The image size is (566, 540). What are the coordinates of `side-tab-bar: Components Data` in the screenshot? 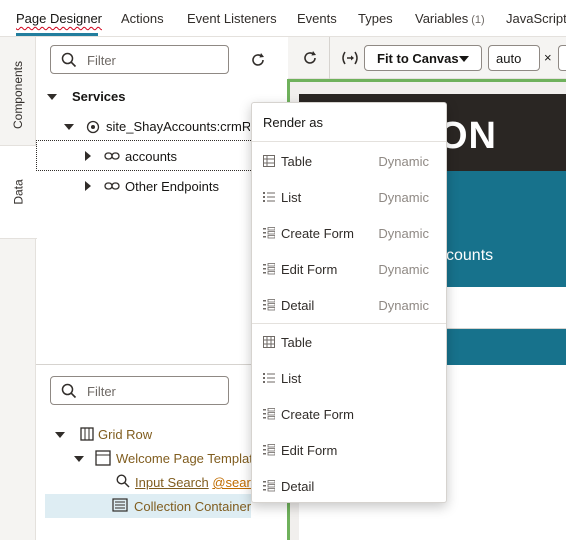 It's located at (18, 288).